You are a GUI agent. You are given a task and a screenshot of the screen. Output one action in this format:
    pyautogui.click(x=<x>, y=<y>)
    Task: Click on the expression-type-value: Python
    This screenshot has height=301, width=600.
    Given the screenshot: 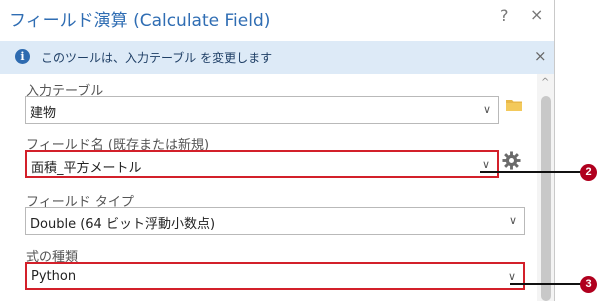 What is the action you would take?
    pyautogui.click(x=54, y=276)
    